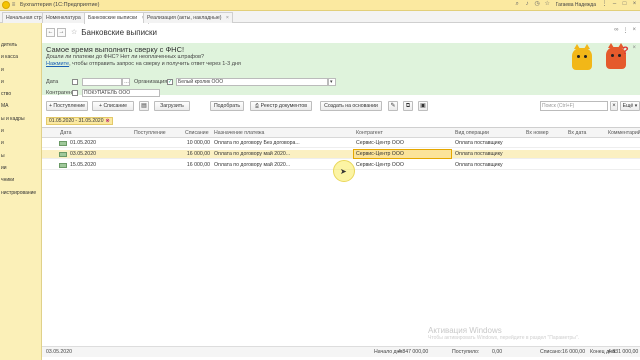  Describe the element at coordinates (172, 106) in the screenshot. I see `upload-button: Загрузить` at that location.